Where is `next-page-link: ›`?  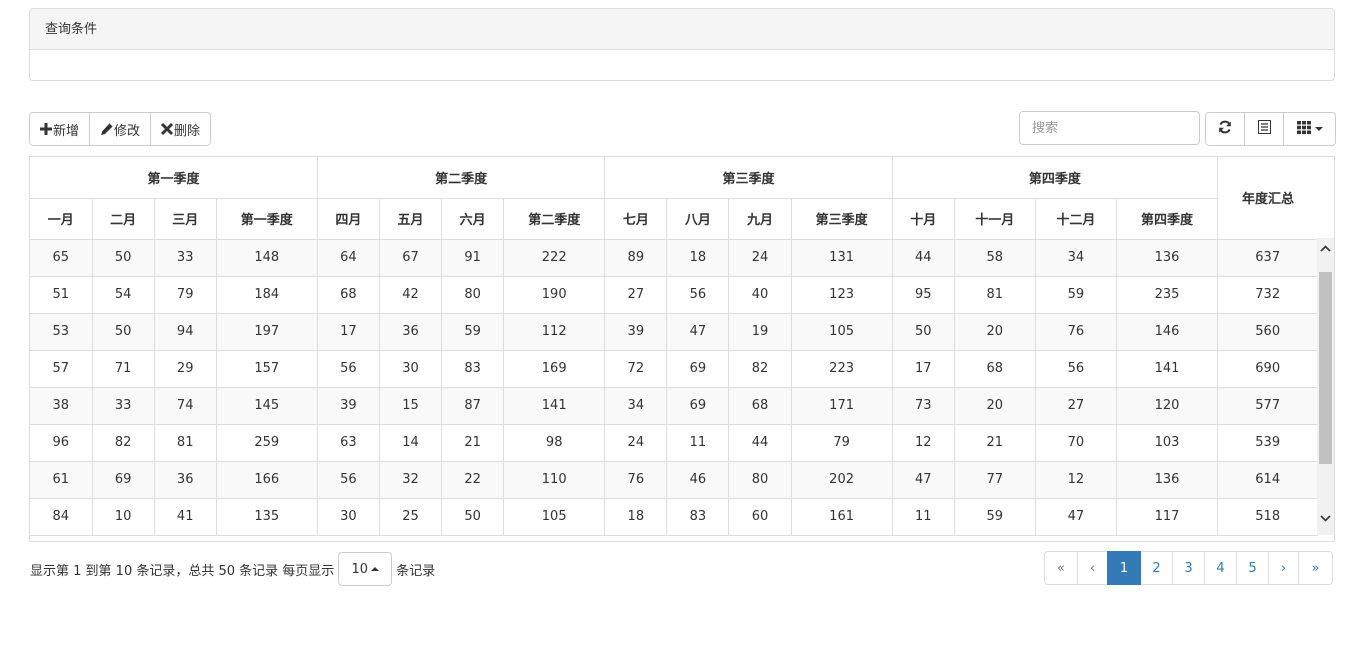
next-page-link: › is located at coordinates (1283, 568).